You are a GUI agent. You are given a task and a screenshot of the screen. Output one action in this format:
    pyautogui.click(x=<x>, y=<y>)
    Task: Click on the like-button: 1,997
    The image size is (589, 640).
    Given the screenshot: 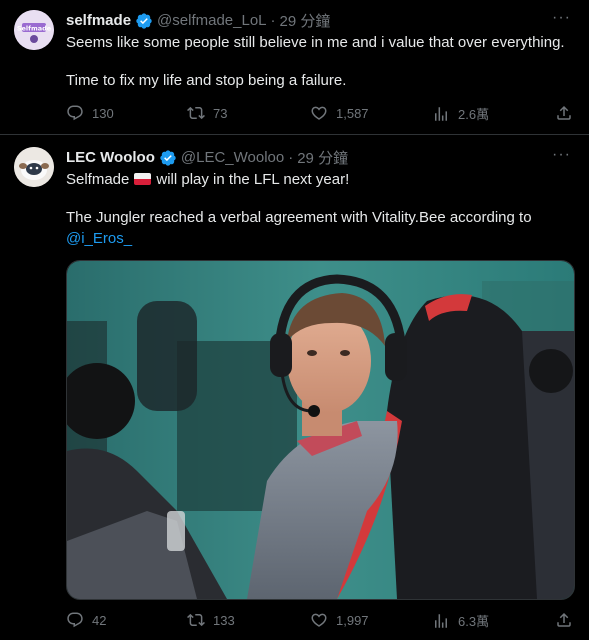 What is the action you would take?
    pyautogui.click(x=339, y=620)
    